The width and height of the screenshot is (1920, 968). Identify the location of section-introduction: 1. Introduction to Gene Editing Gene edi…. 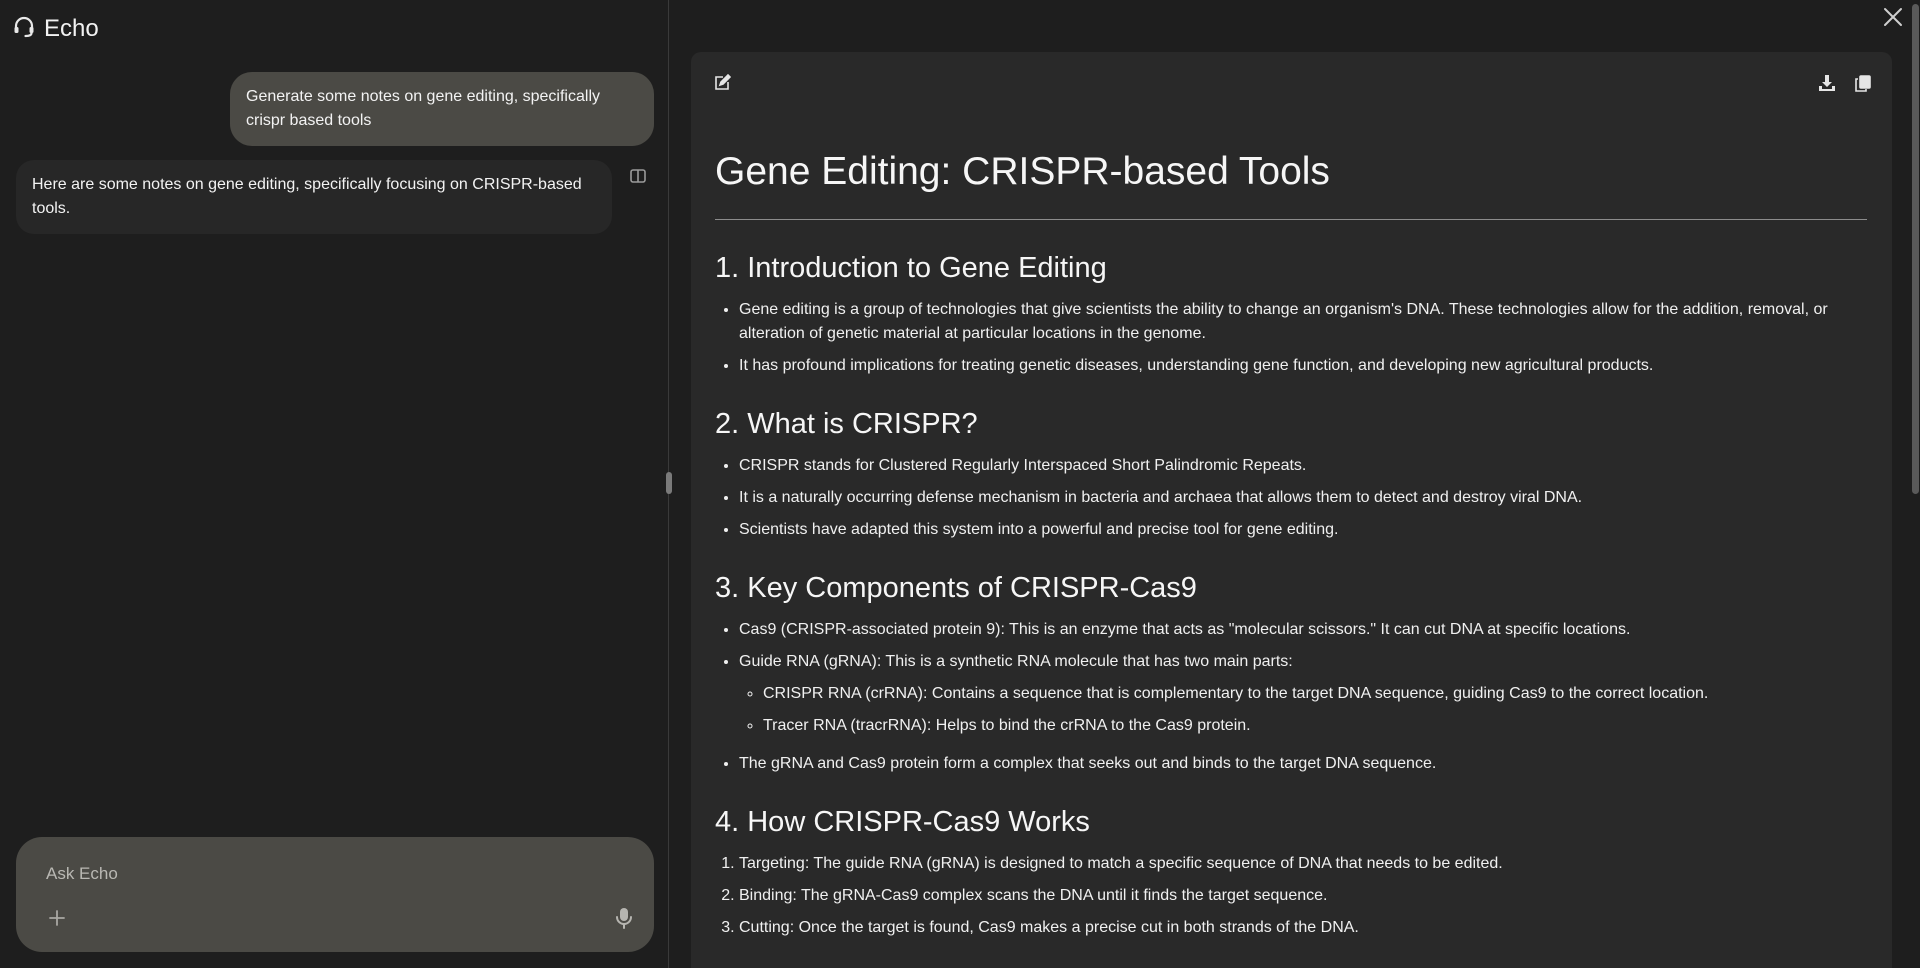
(1291, 314).